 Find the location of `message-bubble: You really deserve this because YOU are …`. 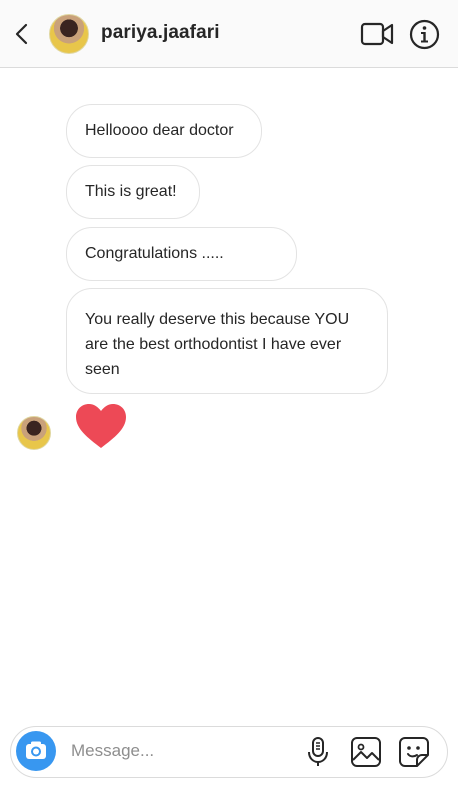

message-bubble: You really deserve this because YOU are … is located at coordinates (227, 341).